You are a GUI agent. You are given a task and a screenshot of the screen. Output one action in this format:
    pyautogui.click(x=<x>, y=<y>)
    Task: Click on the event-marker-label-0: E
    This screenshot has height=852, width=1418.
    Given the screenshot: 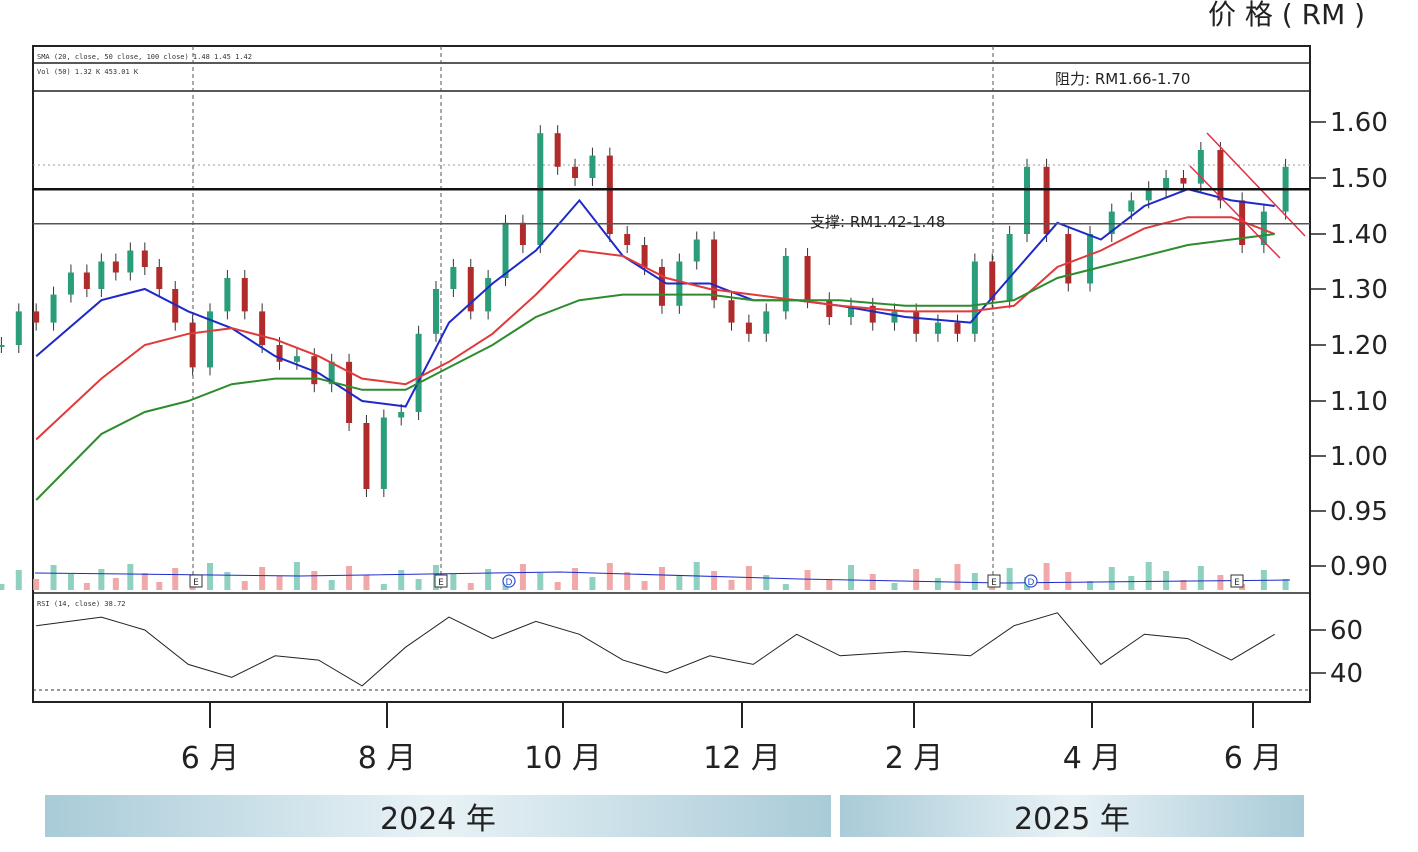 What is the action you would take?
    pyautogui.click(x=196, y=583)
    